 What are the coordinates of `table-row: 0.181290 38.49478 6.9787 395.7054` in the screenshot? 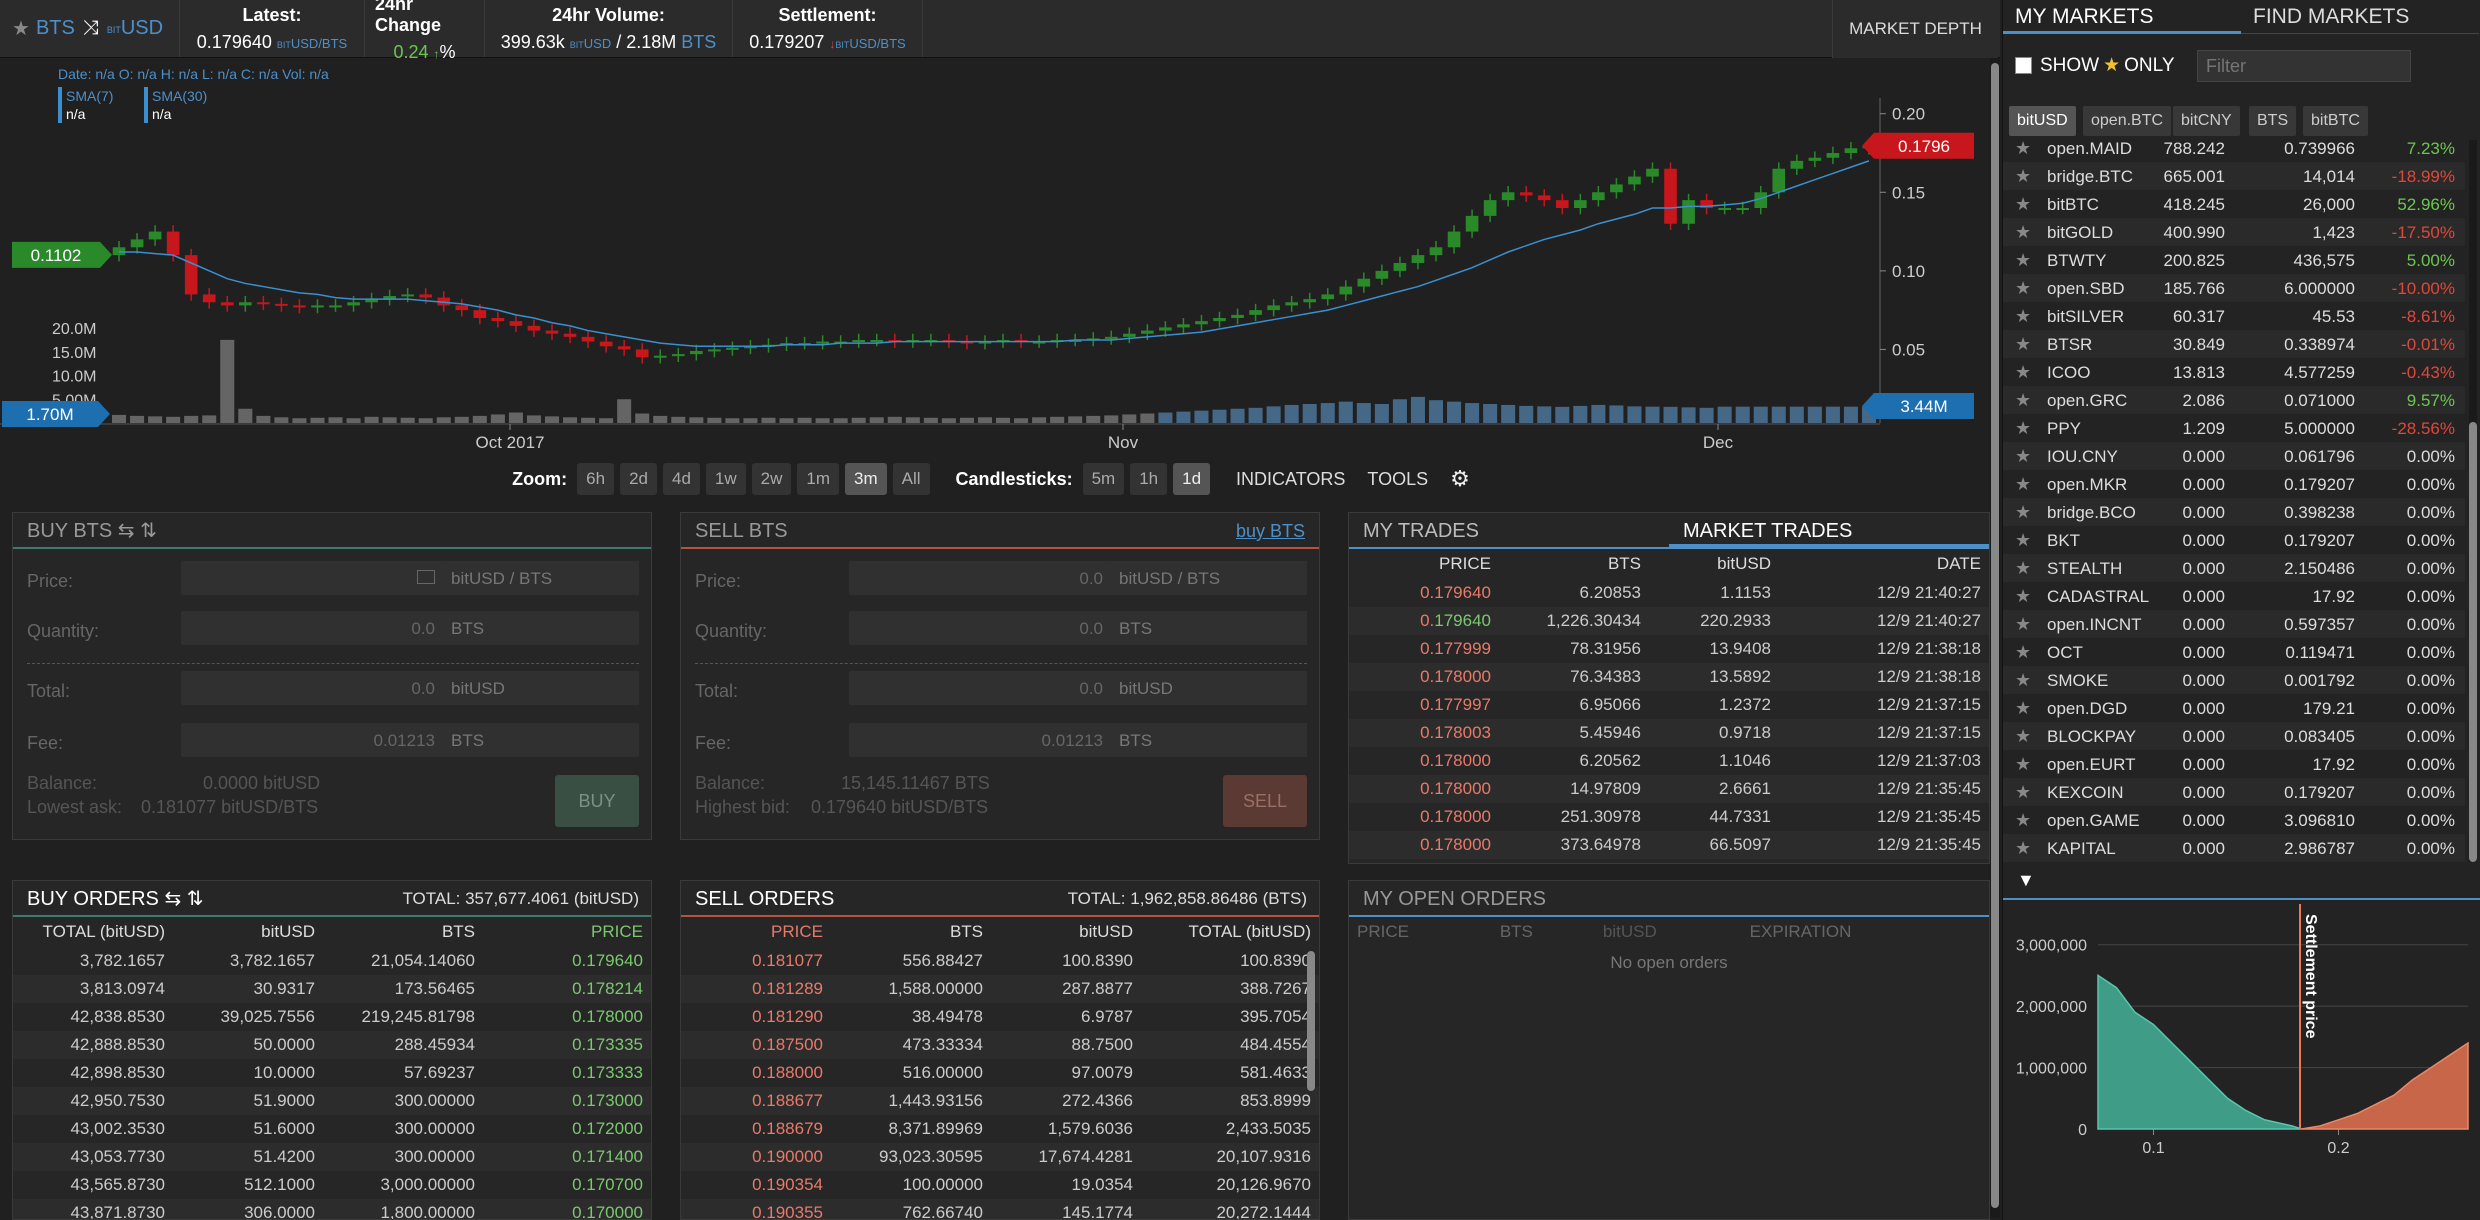 It's located at (1000, 1017).